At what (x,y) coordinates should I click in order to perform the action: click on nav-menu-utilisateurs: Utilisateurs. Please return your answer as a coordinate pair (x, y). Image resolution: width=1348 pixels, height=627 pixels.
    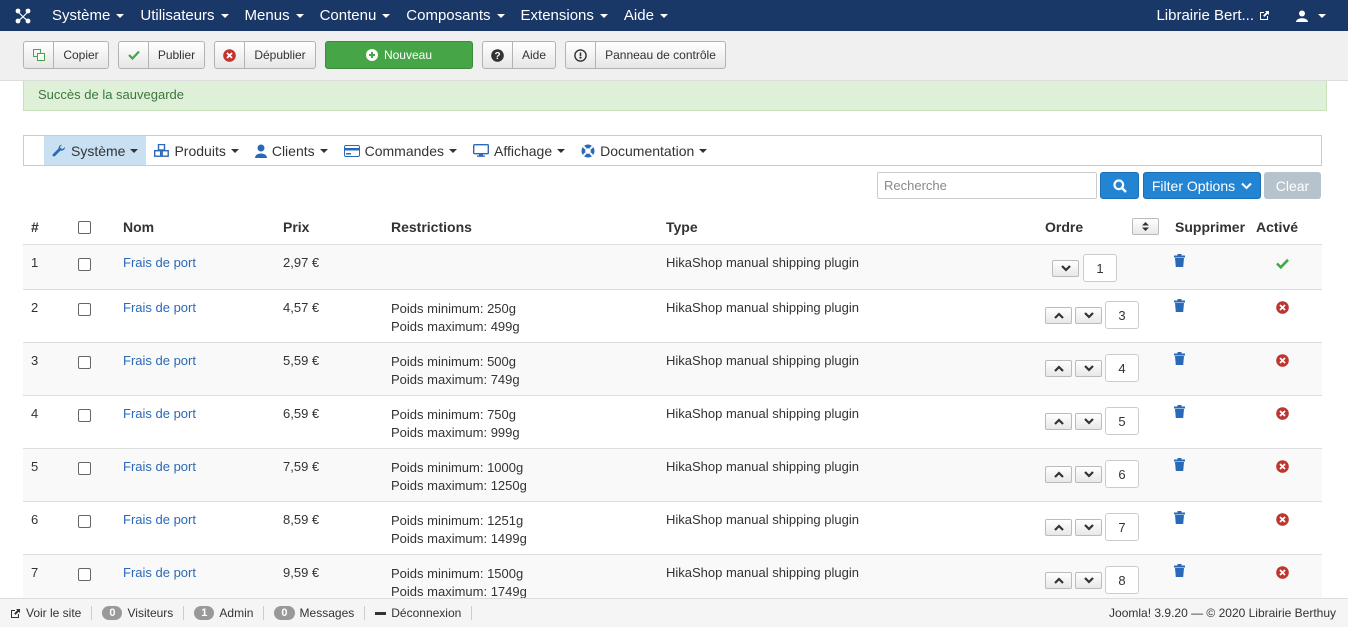
    Looking at the image, I should click on (184, 15).